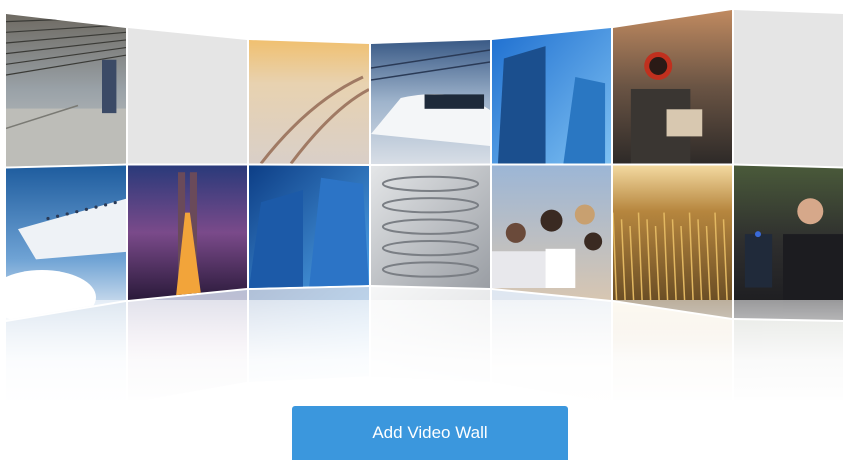  I want to click on wheat-field-tile, so click(672, 241).